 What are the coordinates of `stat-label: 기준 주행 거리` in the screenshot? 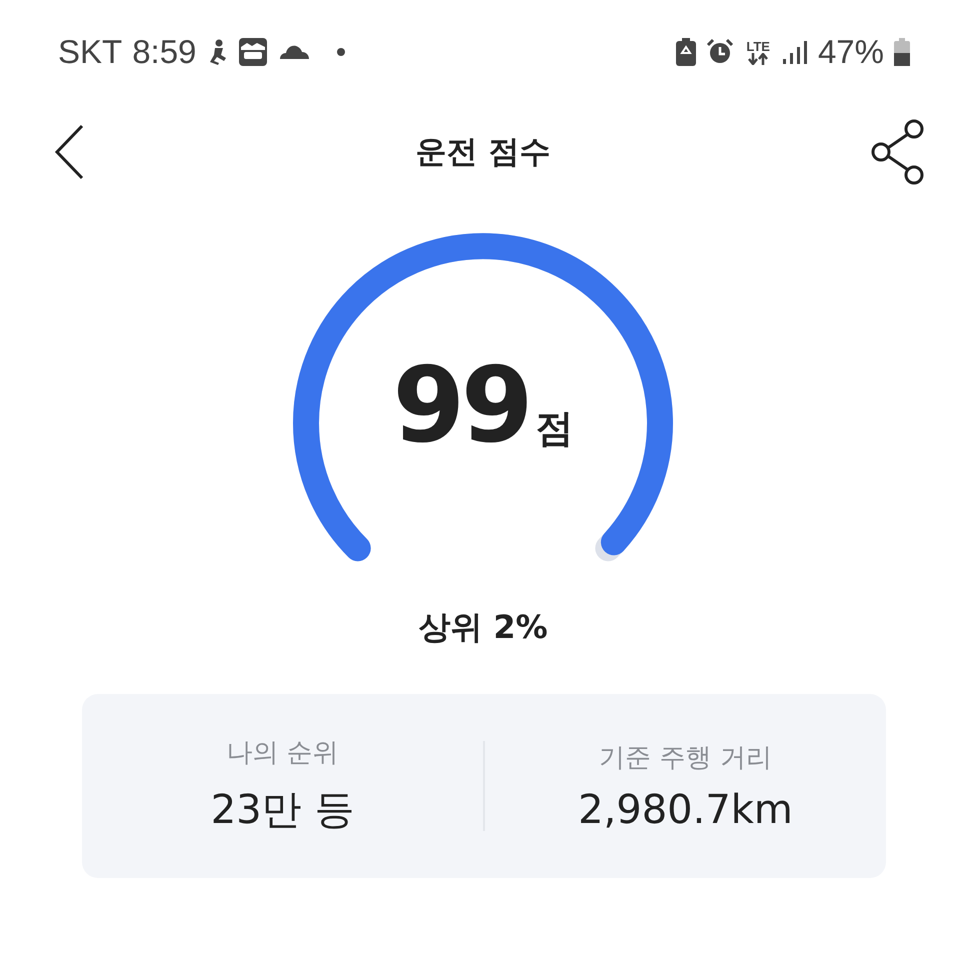 It's located at (685, 758).